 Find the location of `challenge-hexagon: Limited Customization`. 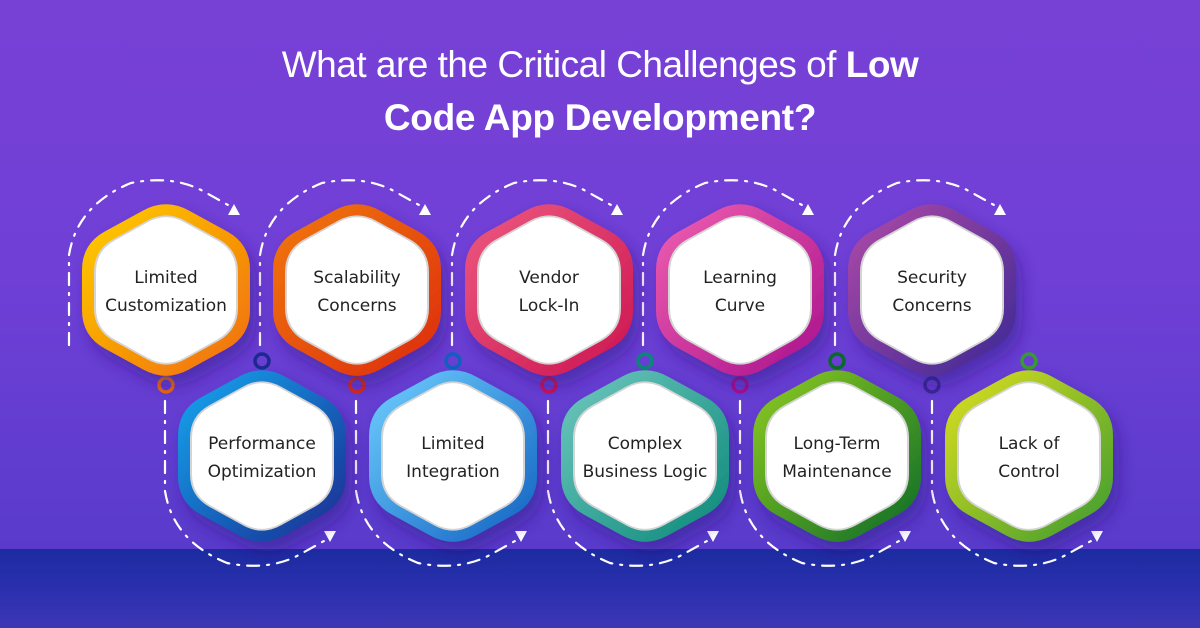

challenge-hexagon: Limited Customization is located at coordinates (166, 299).